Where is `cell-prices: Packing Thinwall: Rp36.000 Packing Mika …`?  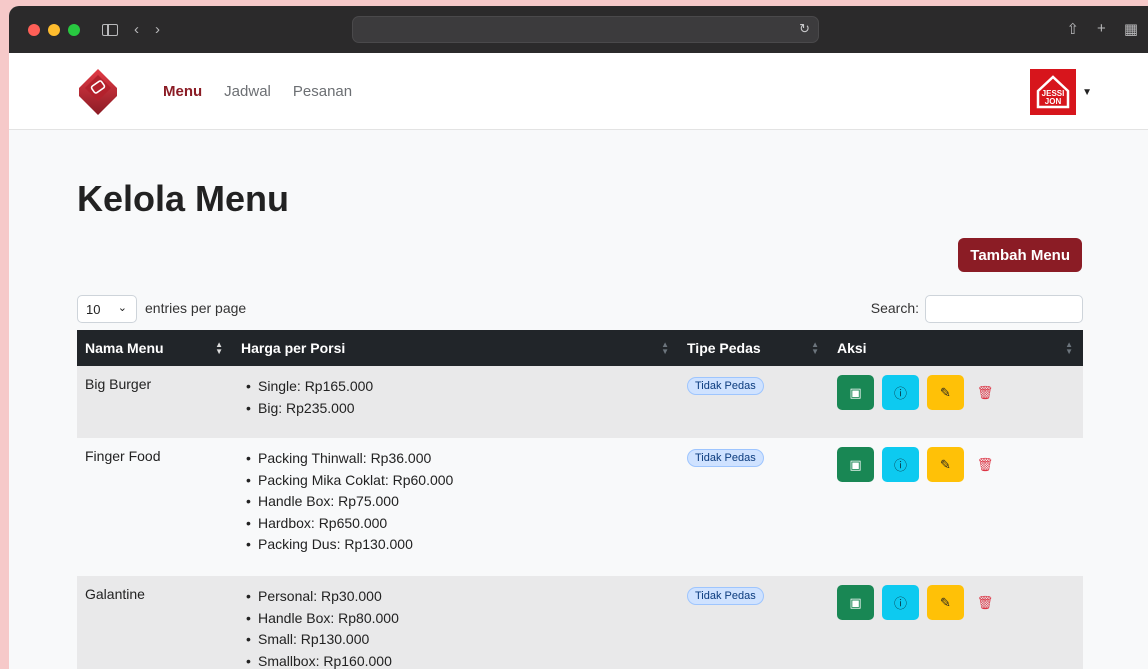
cell-prices: Packing Thinwall: Rp36.000 Packing Mika … is located at coordinates (456, 507).